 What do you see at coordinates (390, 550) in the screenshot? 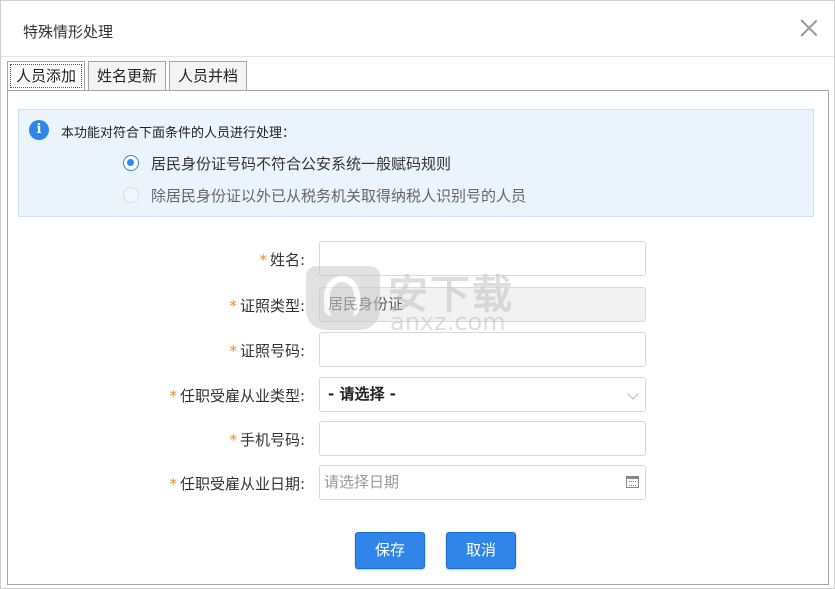
I see `save-button: 保存` at bounding box center [390, 550].